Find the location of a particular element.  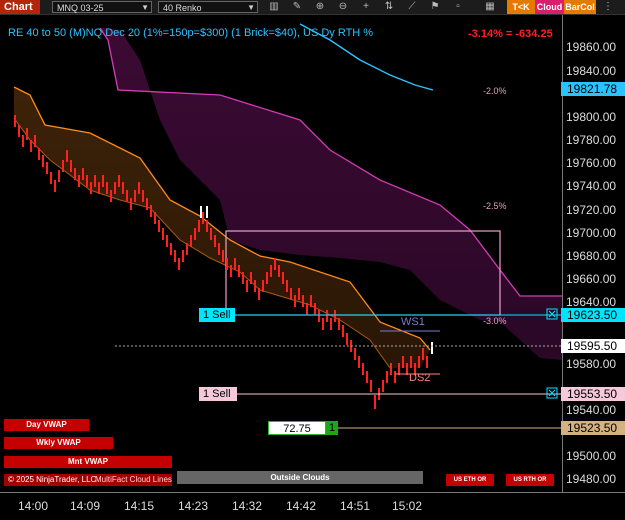

current-price-box: 19595.50 is located at coordinates (593, 346).